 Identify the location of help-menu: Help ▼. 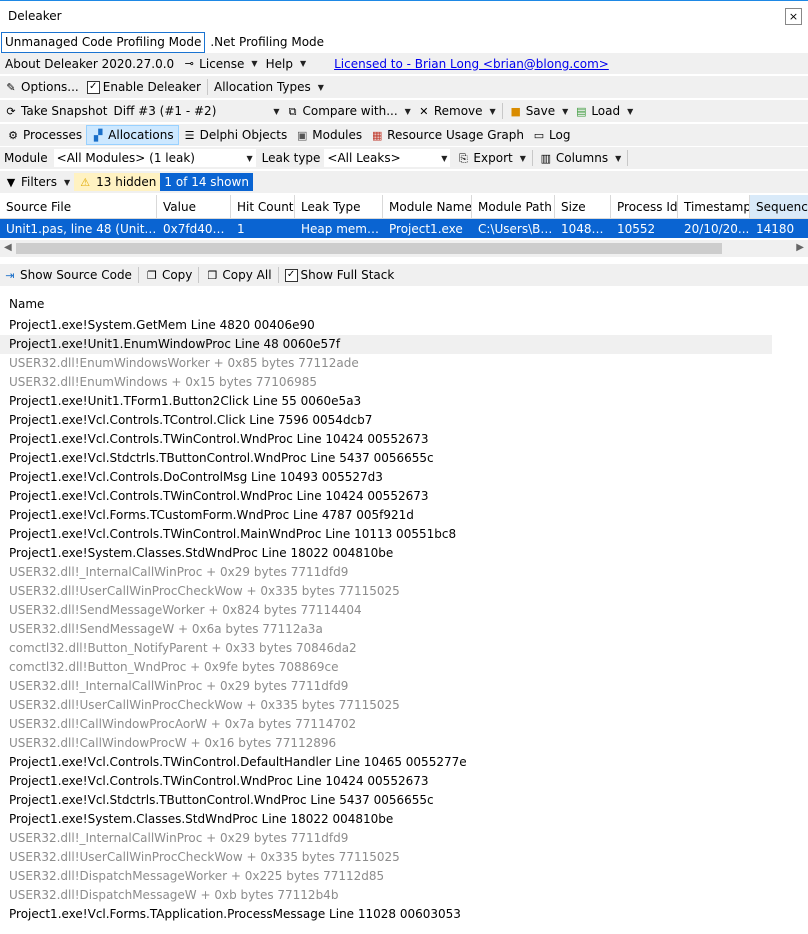
(286, 64).